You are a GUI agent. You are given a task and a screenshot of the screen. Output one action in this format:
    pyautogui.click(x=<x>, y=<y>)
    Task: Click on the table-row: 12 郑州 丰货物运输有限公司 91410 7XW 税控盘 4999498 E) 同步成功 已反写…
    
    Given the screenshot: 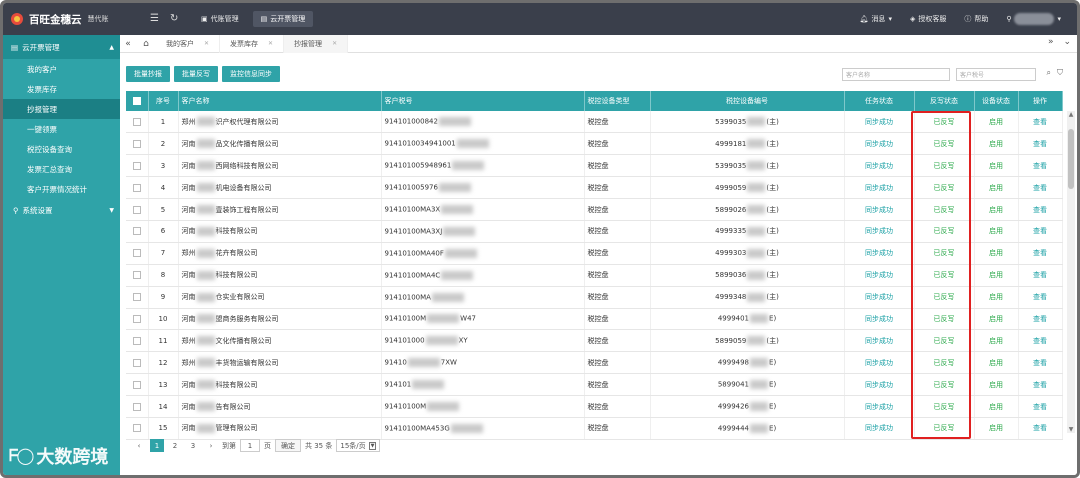 What is the action you would take?
    pyautogui.click(x=594, y=363)
    